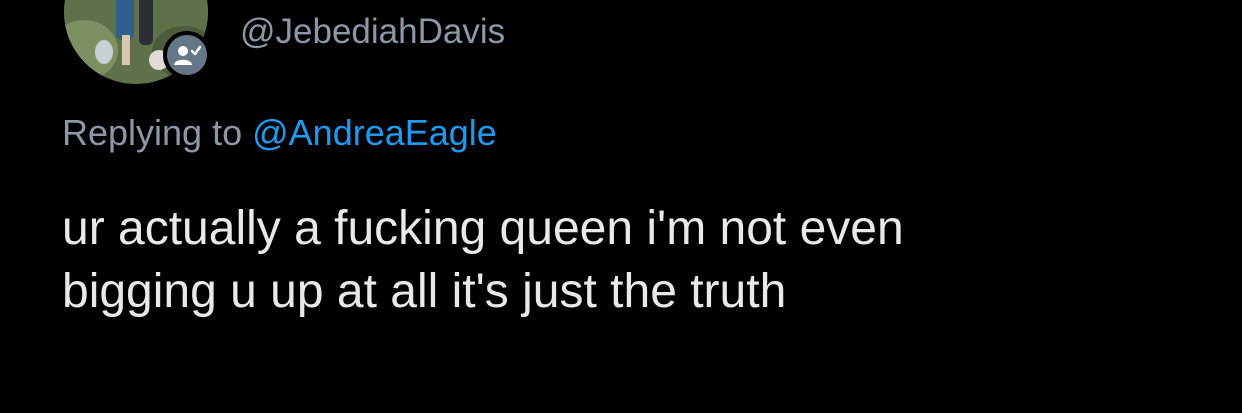  Describe the element at coordinates (374, 132) in the screenshot. I see `reply-target-link: @AndreaEagle` at that location.